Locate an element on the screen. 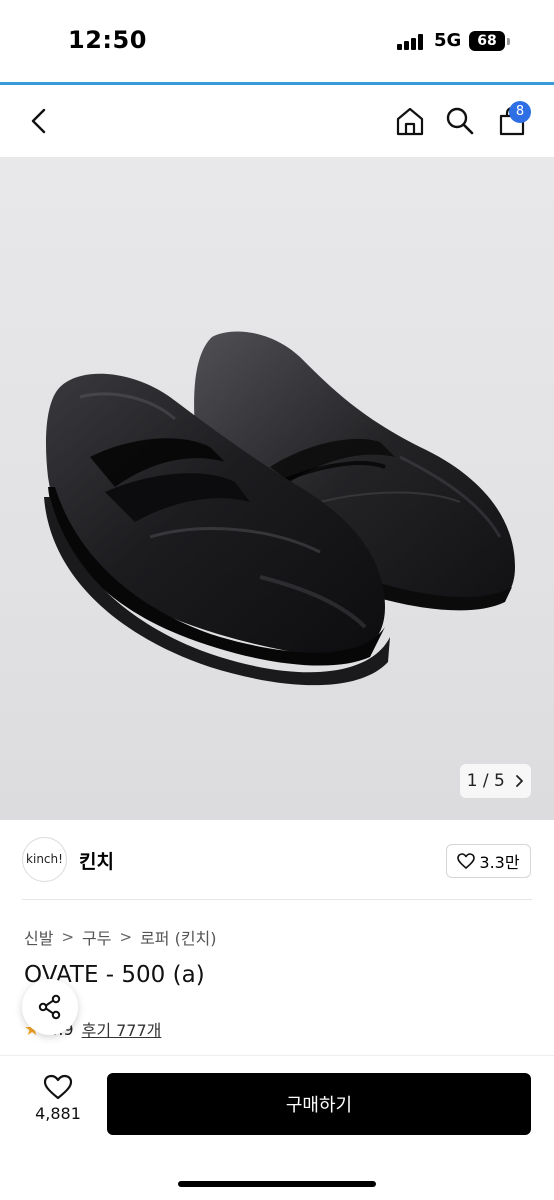 The height and width of the screenshot is (1200, 554). search-icon is located at coordinates (460, 121).